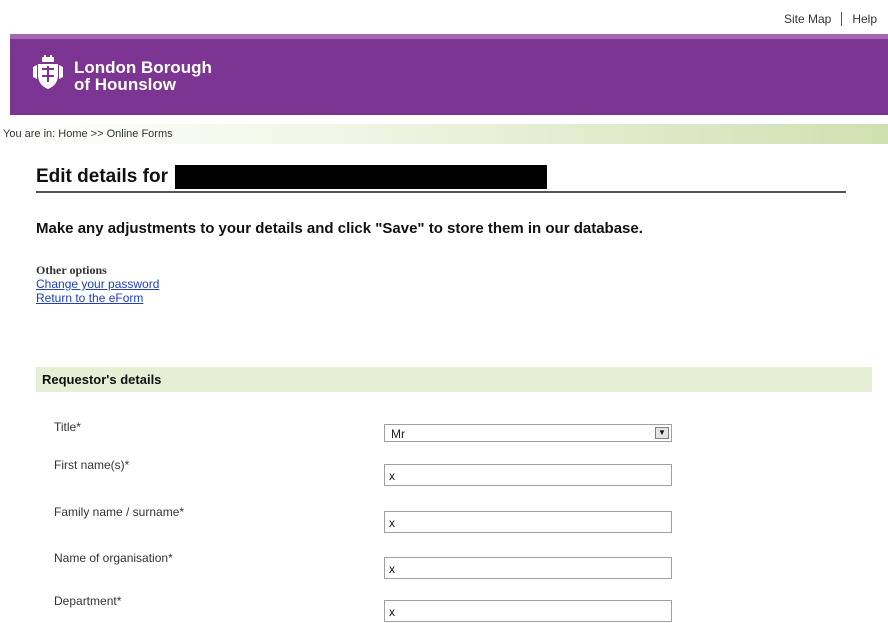 The width and height of the screenshot is (888, 623). Describe the element at coordinates (97, 298) in the screenshot. I see `return-eform-link: Return to the eForm` at that location.